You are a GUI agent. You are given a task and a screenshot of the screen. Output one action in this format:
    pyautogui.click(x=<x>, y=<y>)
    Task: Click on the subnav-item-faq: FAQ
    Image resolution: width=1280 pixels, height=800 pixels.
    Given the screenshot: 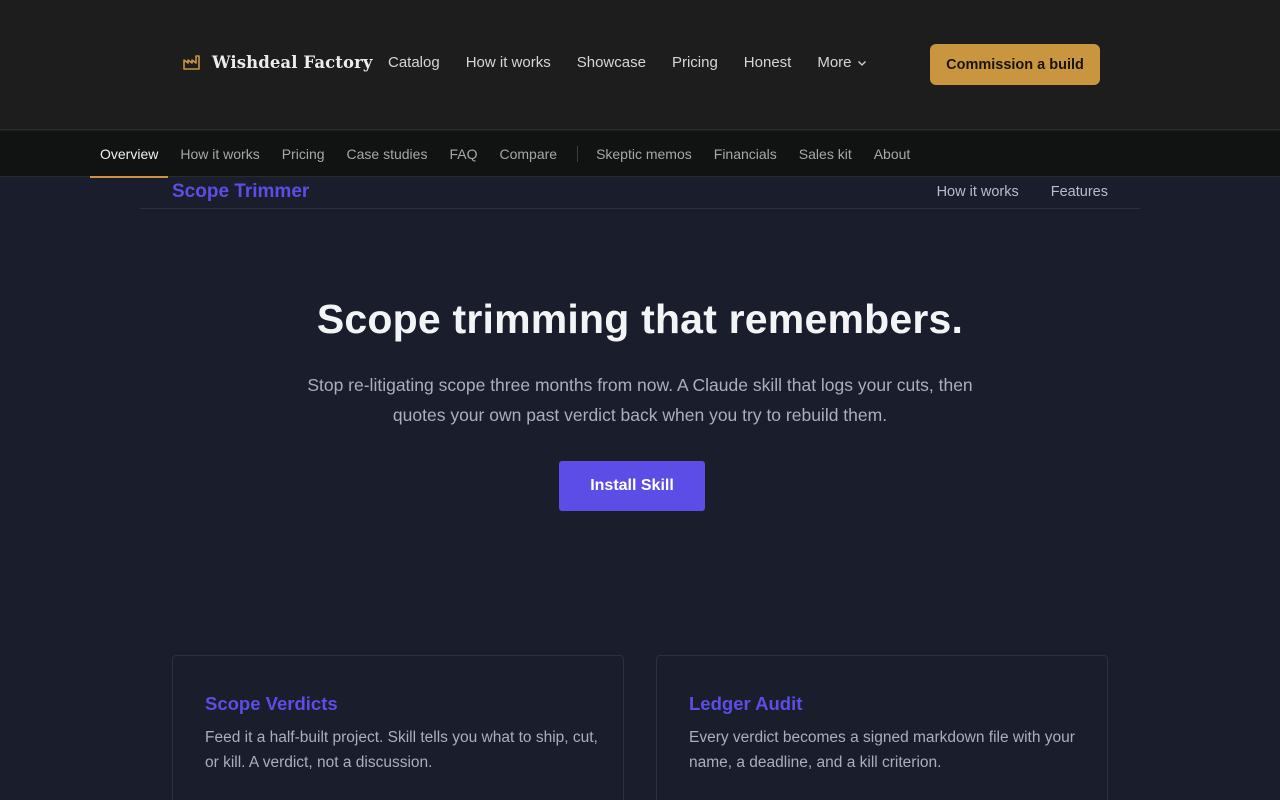 What is the action you would take?
    pyautogui.click(x=463, y=154)
    